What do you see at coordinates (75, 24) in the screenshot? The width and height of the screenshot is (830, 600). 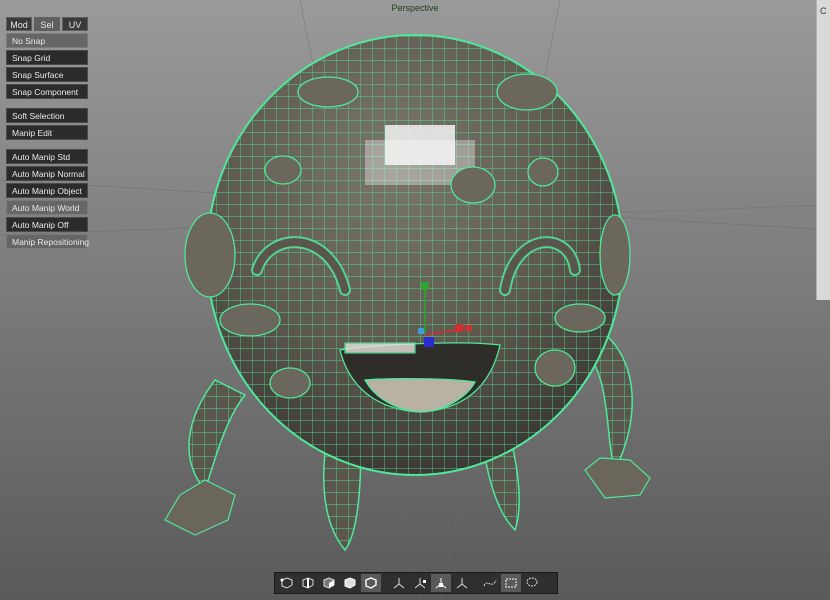 I see `tab-uv: UV` at bounding box center [75, 24].